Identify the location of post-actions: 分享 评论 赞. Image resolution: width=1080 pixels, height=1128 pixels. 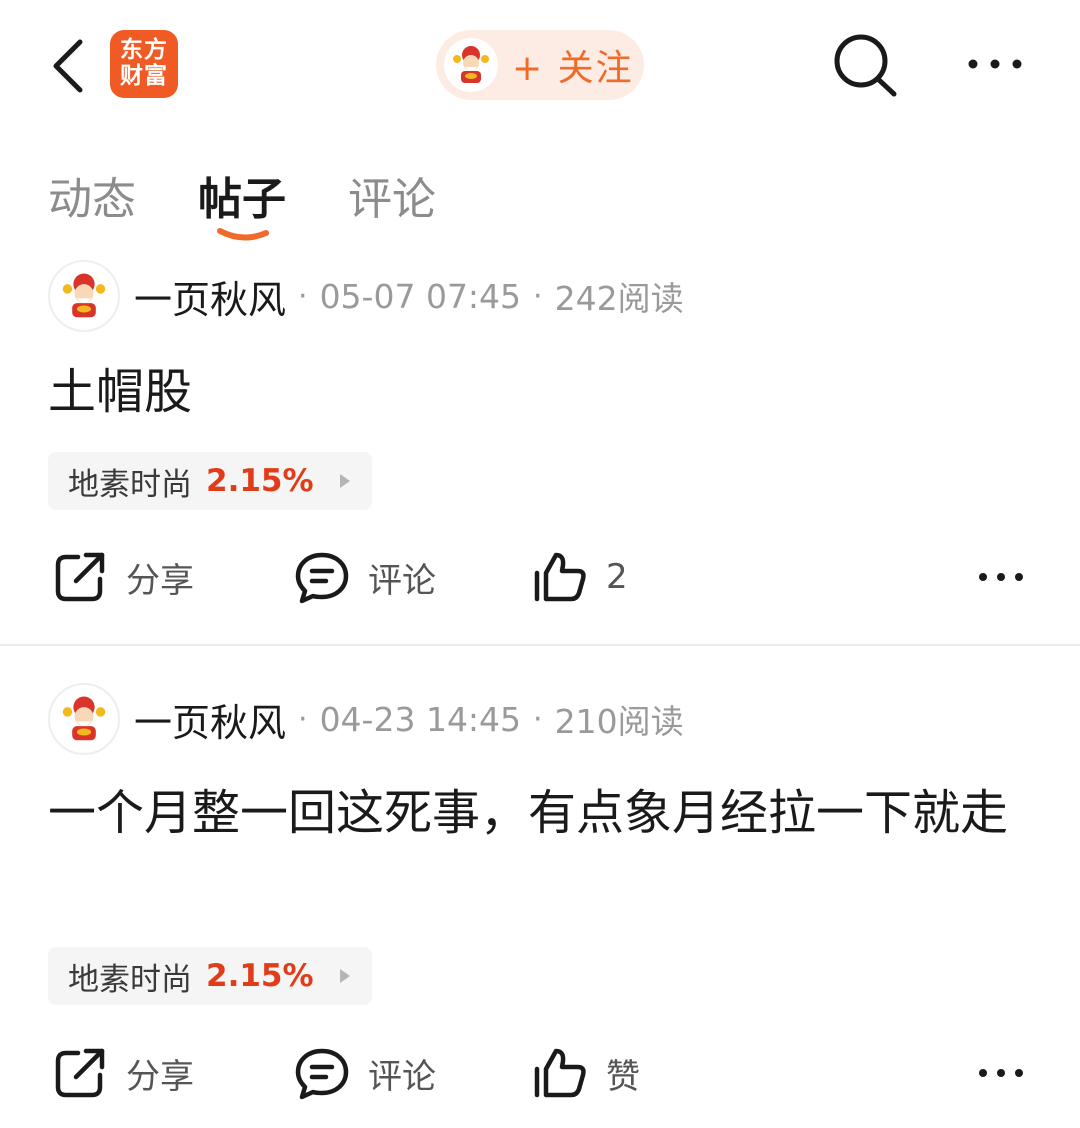
(540, 1073).